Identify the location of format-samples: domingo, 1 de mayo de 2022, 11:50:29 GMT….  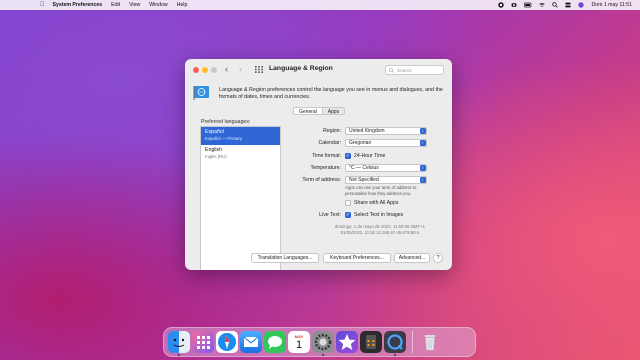
(380, 229).